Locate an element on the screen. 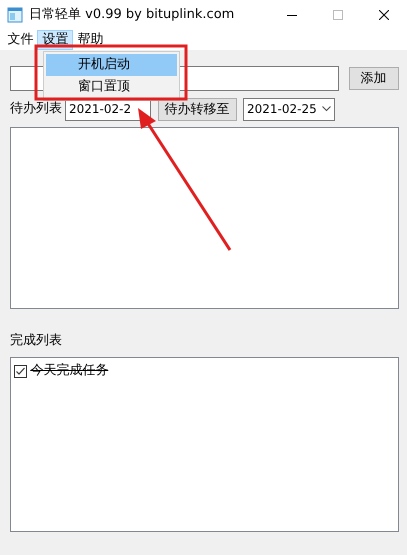 Image resolution: width=407 pixels, height=555 pixels. task-text: 今天完成任务 is located at coordinates (69, 371).